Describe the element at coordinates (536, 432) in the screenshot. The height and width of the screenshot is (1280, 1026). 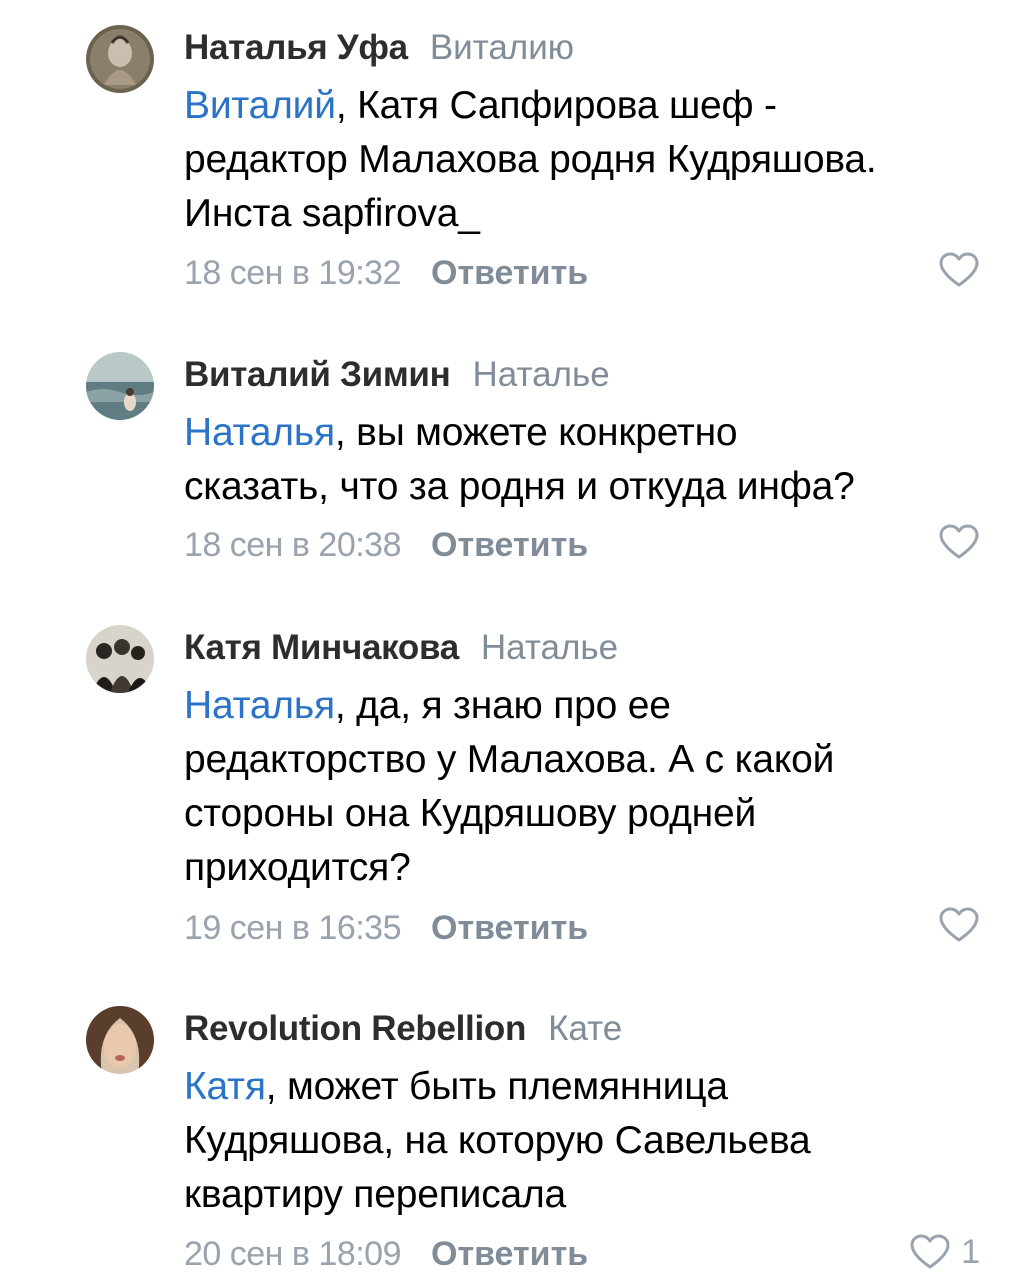
I see `text-line: , вы можете конкретно` at that location.